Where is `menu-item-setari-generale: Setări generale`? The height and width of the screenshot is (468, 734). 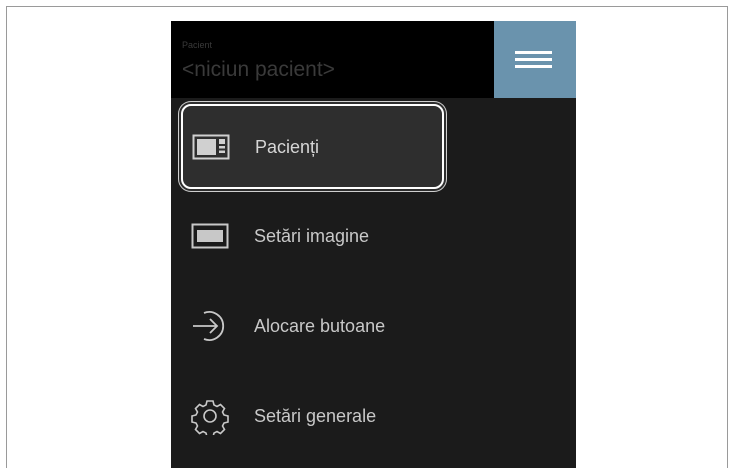 menu-item-setari-generale: Setări generale is located at coordinates (312, 416).